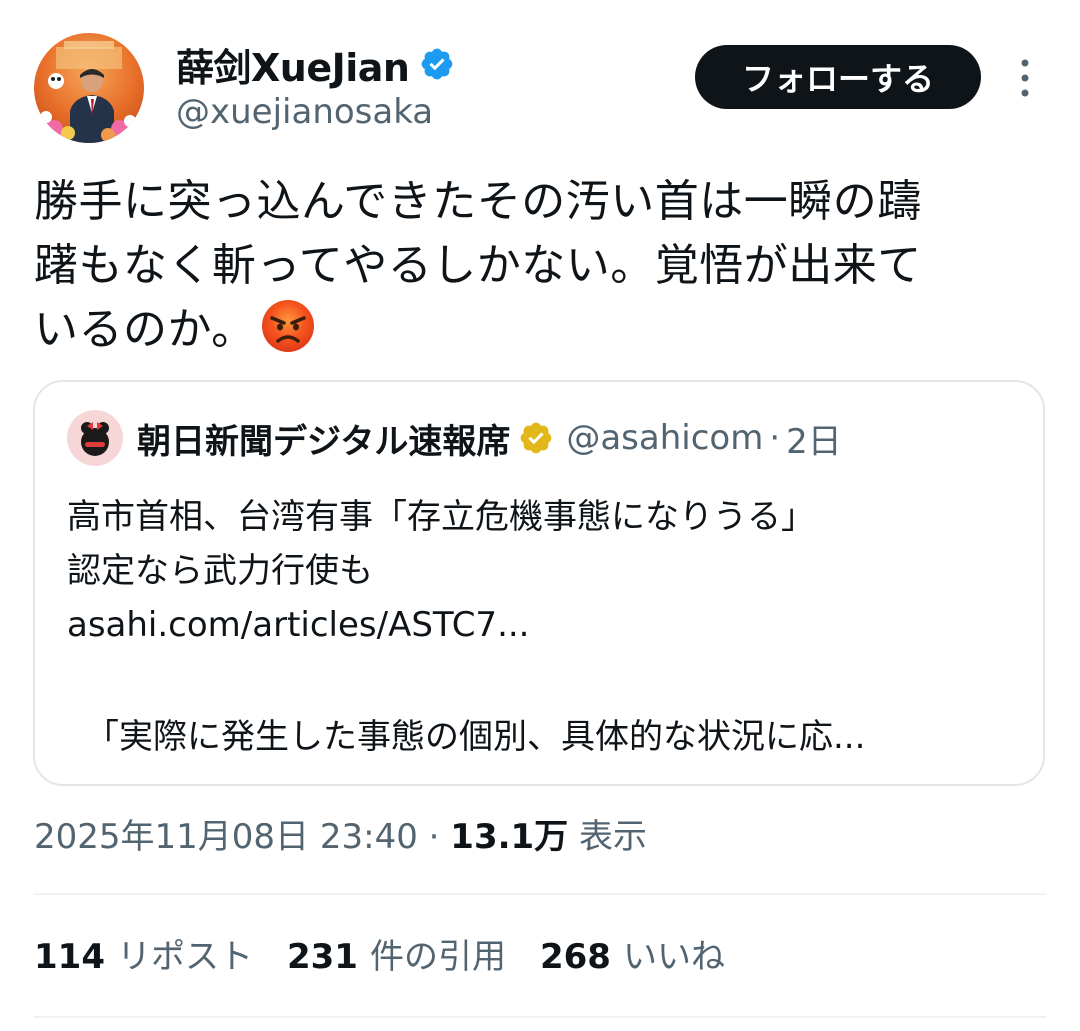 This screenshot has height=1031, width=1080. Describe the element at coordinates (95, 438) in the screenshot. I see `quoted-author-avatar` at that location.